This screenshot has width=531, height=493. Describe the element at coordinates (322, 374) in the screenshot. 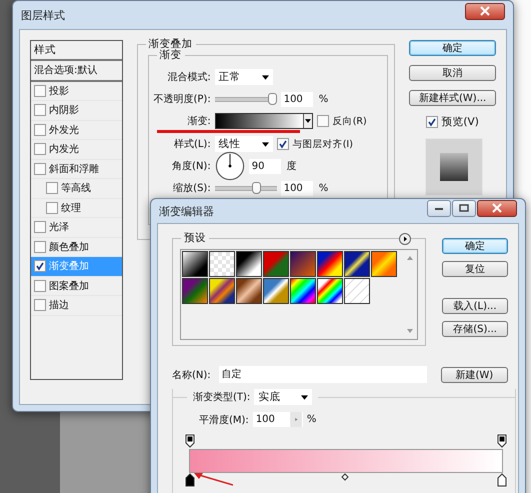

I see `name-field: 自定` at that location.